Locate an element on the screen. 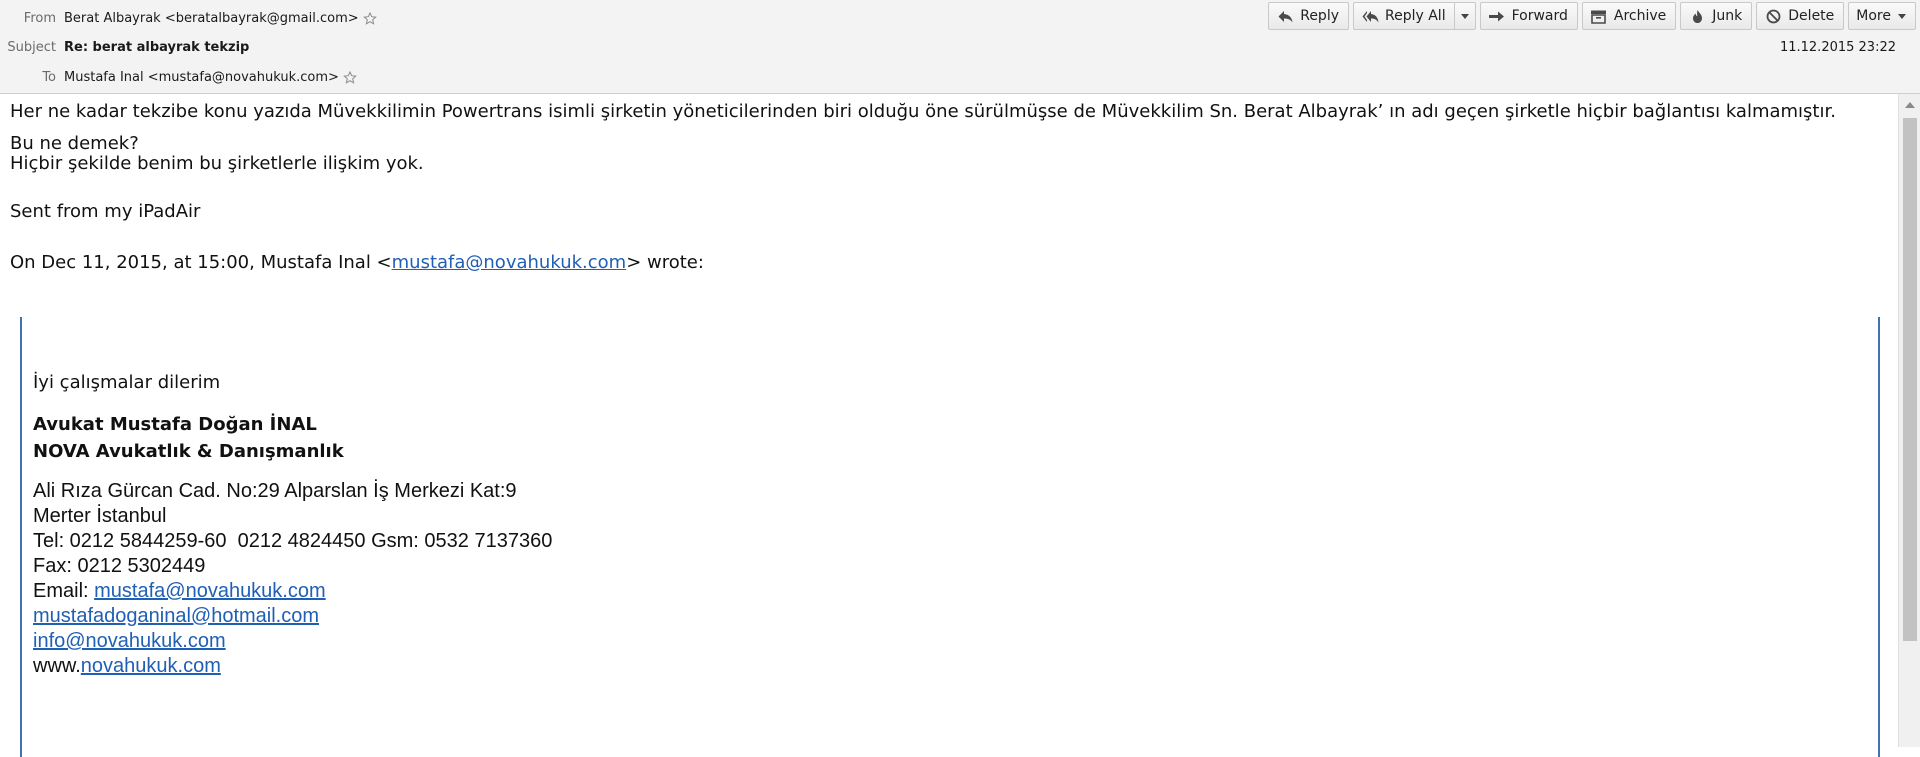 The width and height of the screenshot is (1920, 757). from-label: From is located at coordinates (39, 18).